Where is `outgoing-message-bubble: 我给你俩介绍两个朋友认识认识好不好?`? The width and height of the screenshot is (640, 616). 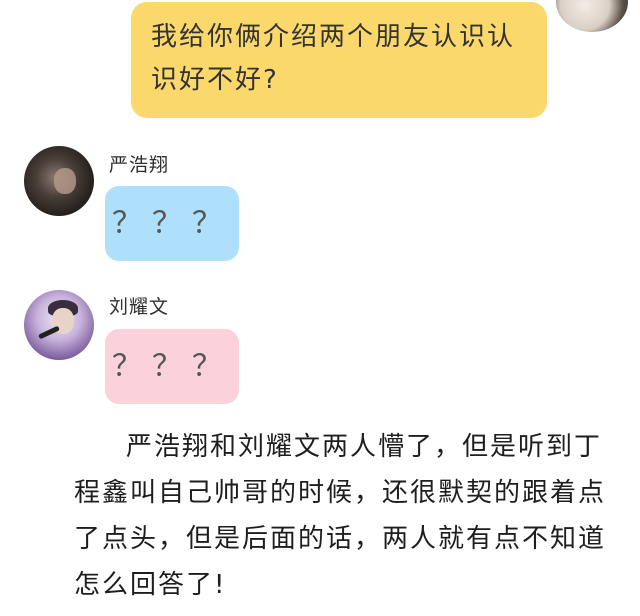 outgoing-message-bubble: 我给你俩介绍两个朋友认识认识好不好? is located at coordinates (339, 60).